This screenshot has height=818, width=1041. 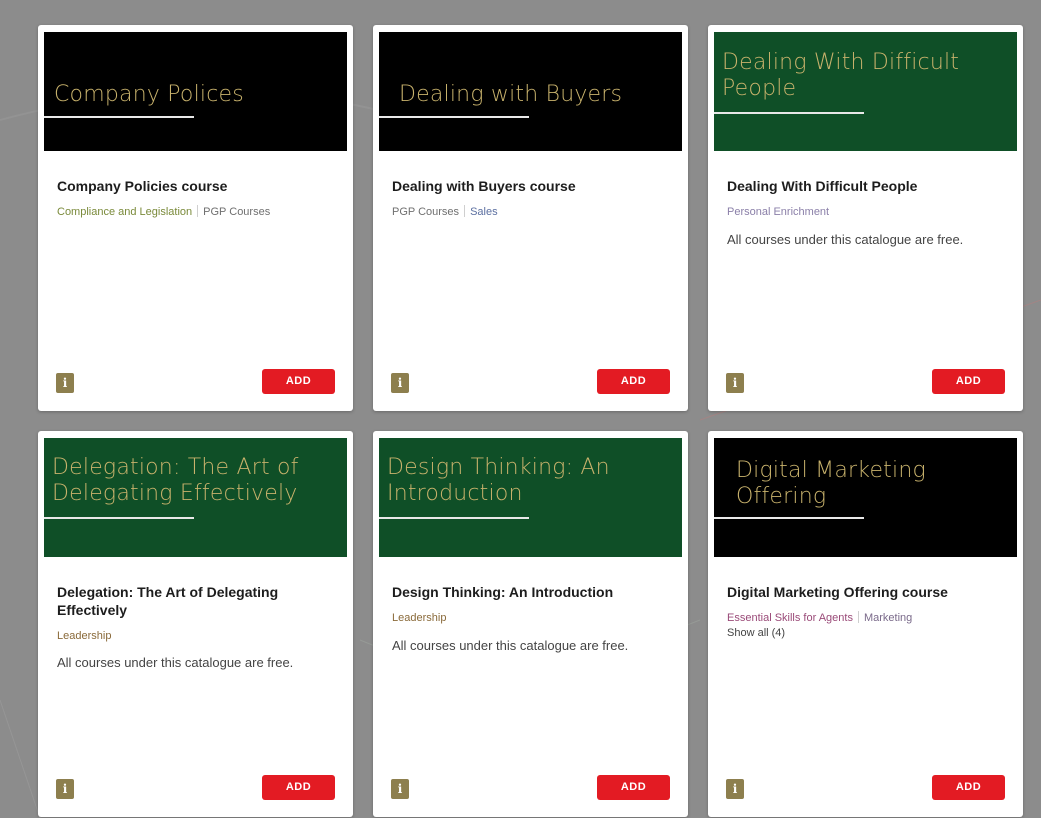 I want to click on tag-link: Sales, so click(x=484, y=212).